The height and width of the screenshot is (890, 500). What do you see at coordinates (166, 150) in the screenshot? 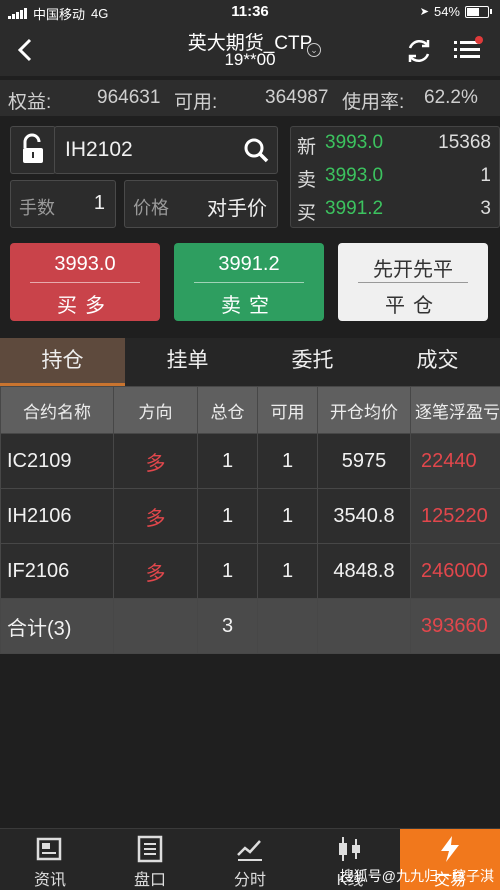
I see `contract-input: IH2102` at bounding box center [166, 150].